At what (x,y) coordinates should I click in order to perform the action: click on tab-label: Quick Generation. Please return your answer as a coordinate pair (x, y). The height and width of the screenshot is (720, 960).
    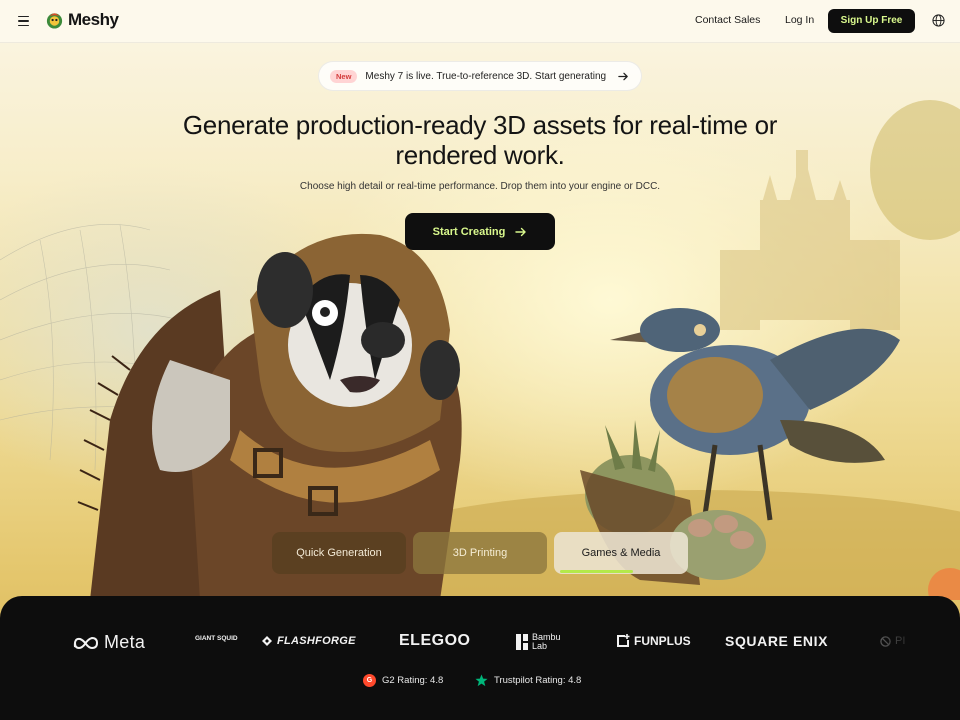
    Looking at the image, I should click on (339, 553).